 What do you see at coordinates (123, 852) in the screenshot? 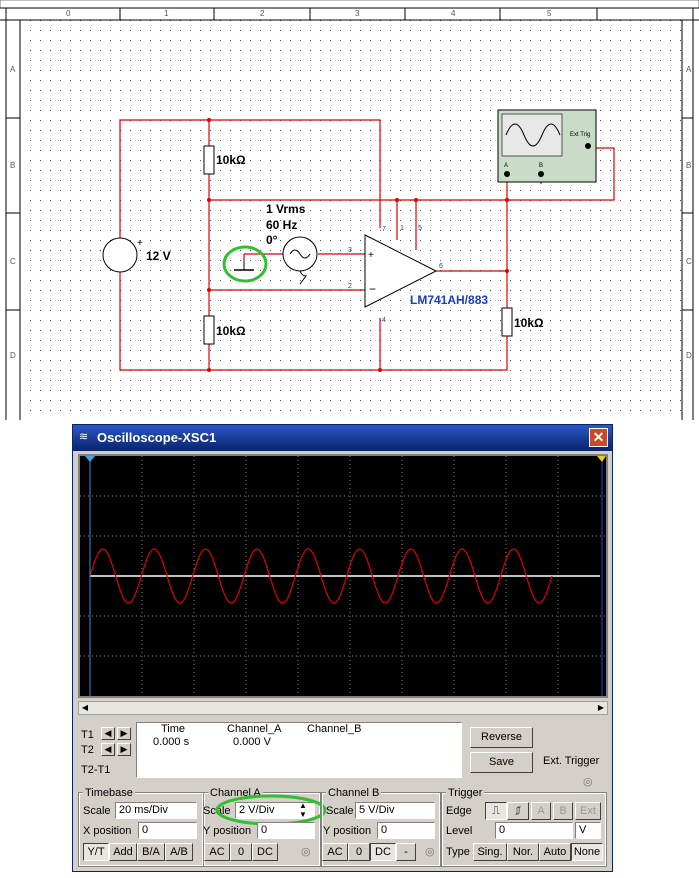
I see `add-button: Add` at bounding box center [123, 852].